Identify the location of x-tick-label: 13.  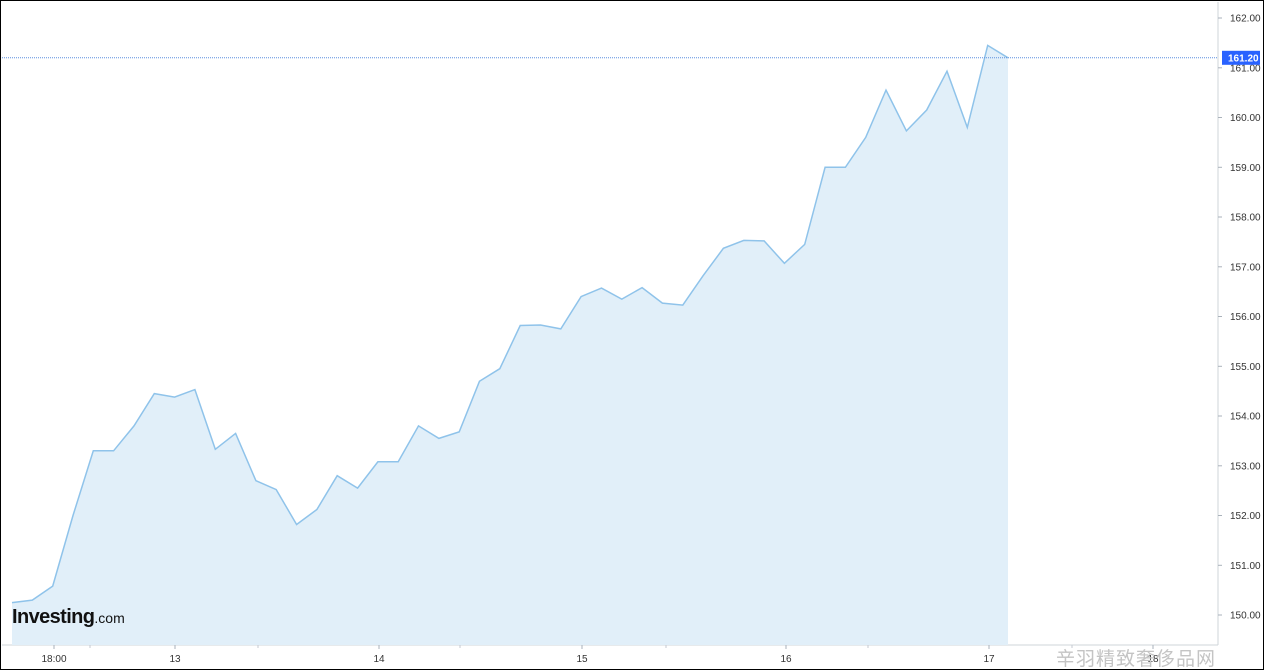
(175, 659).